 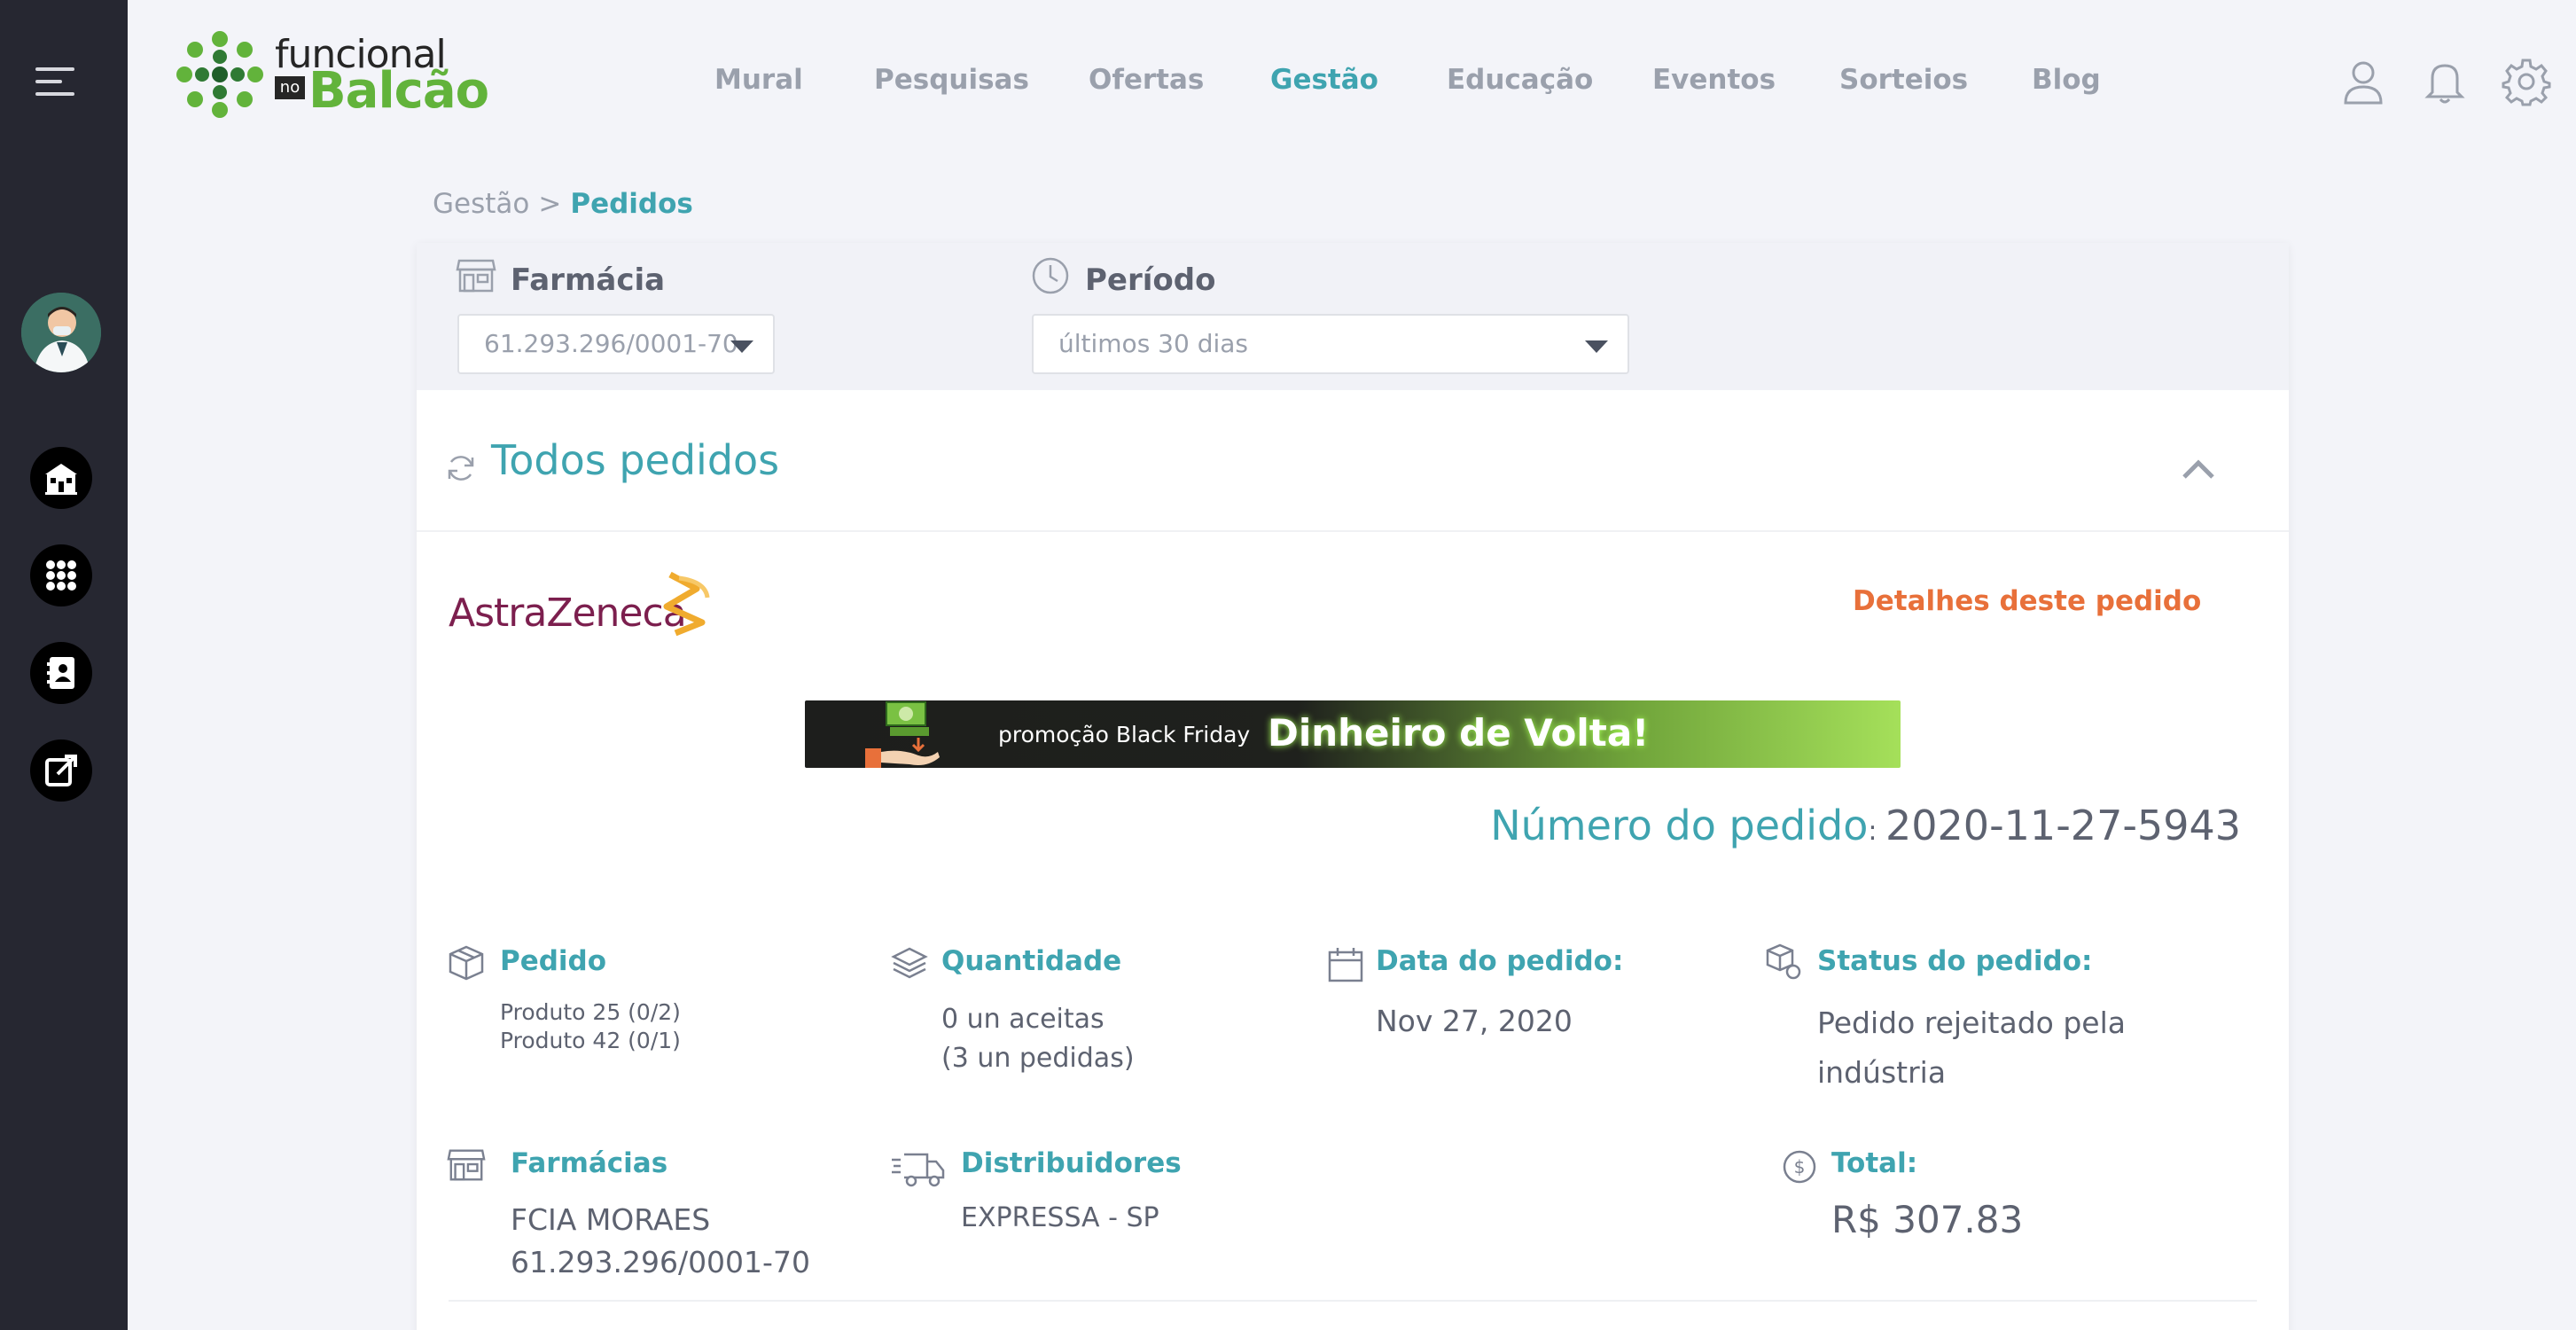 I want to click on breadcrumb-current: Pedidos, so click(x=631, y=204).